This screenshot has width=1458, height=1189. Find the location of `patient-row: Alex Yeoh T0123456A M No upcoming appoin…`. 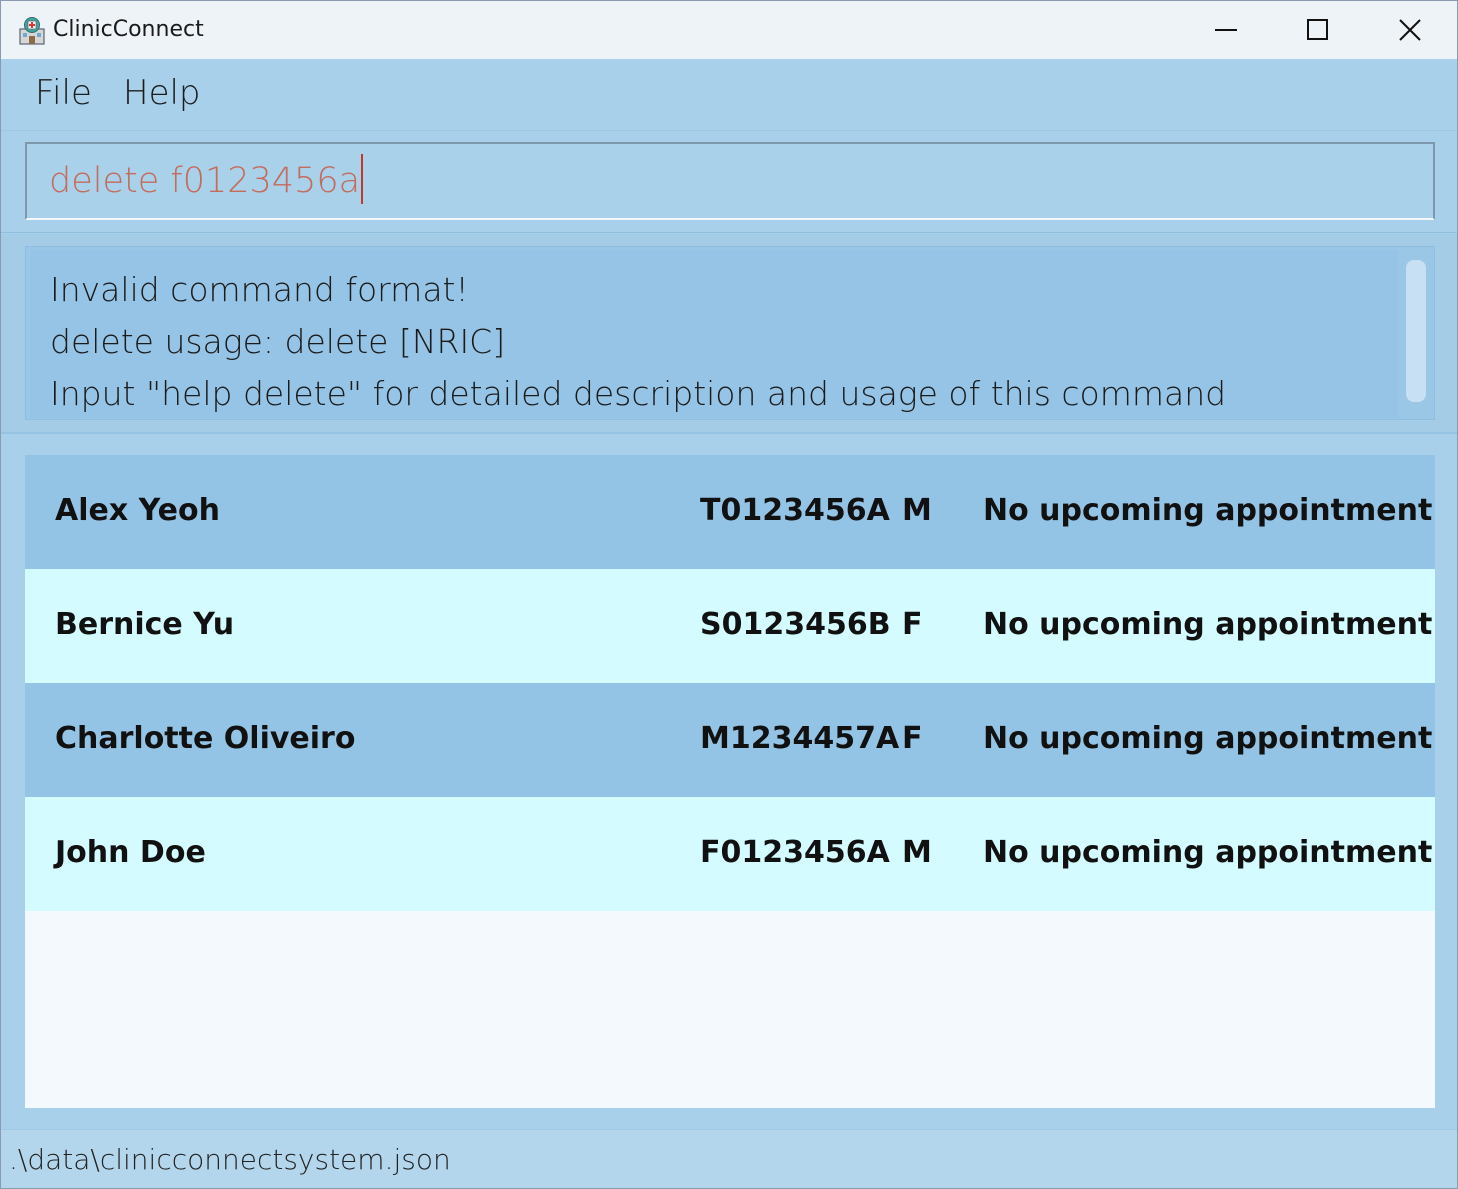

patient-row: Alex Yeoh T0123456A M No upcoming appoin… is located at coordinates (730, 512).